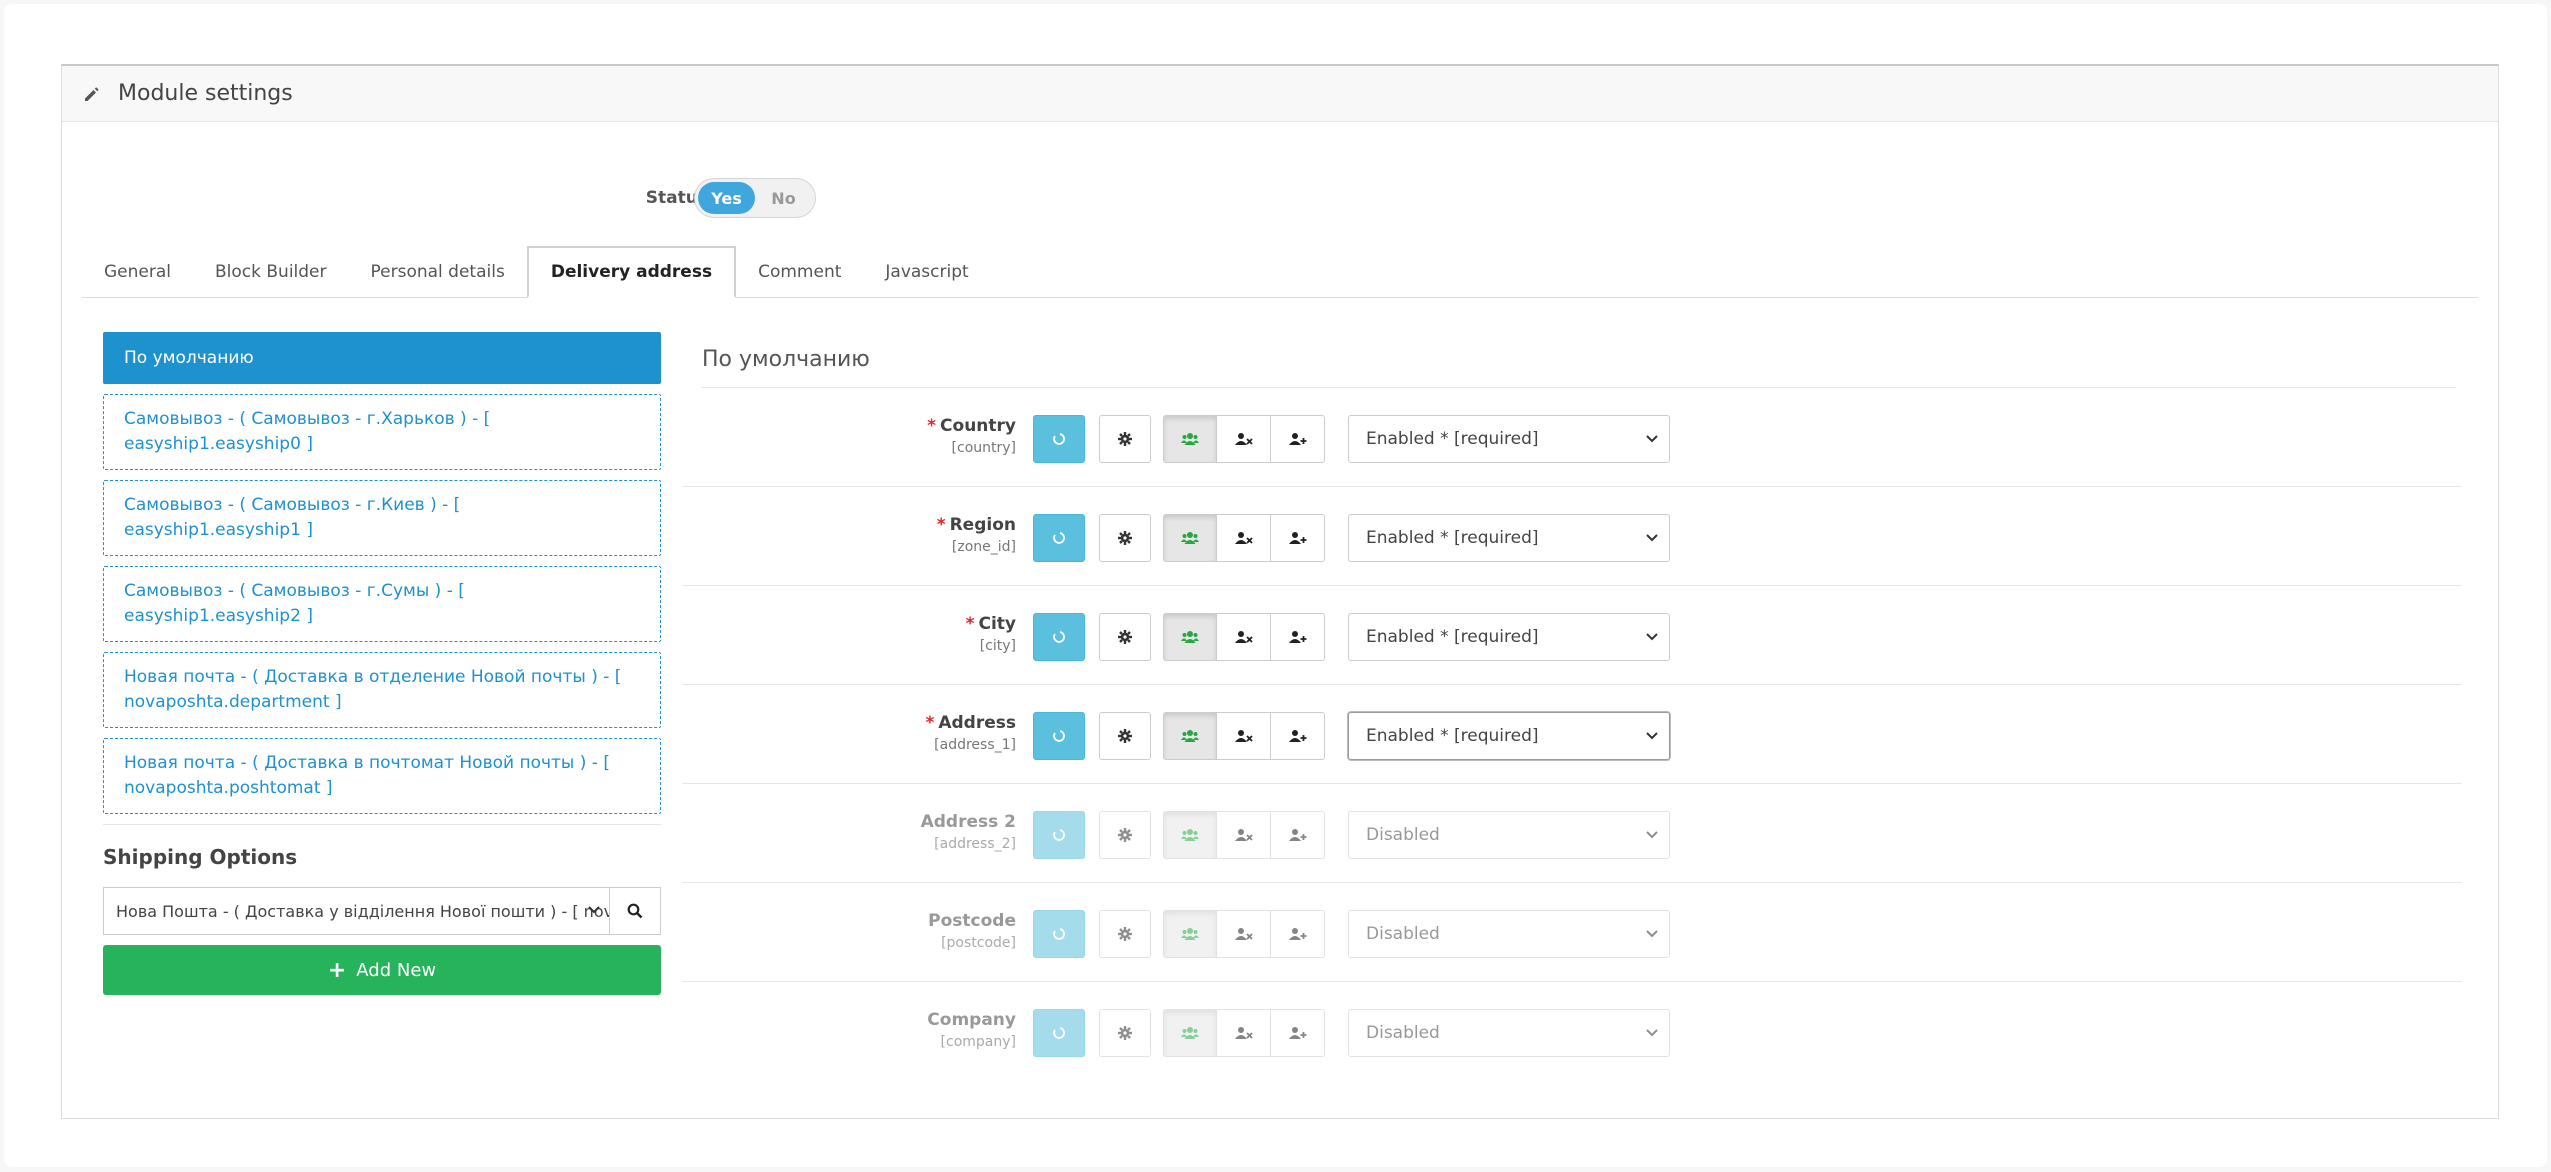 This screenshot has height=1172, width=2551. Describe the element at coordinates (799, 272) in the screenshot. I see `tab-comment: Comment` at that location.